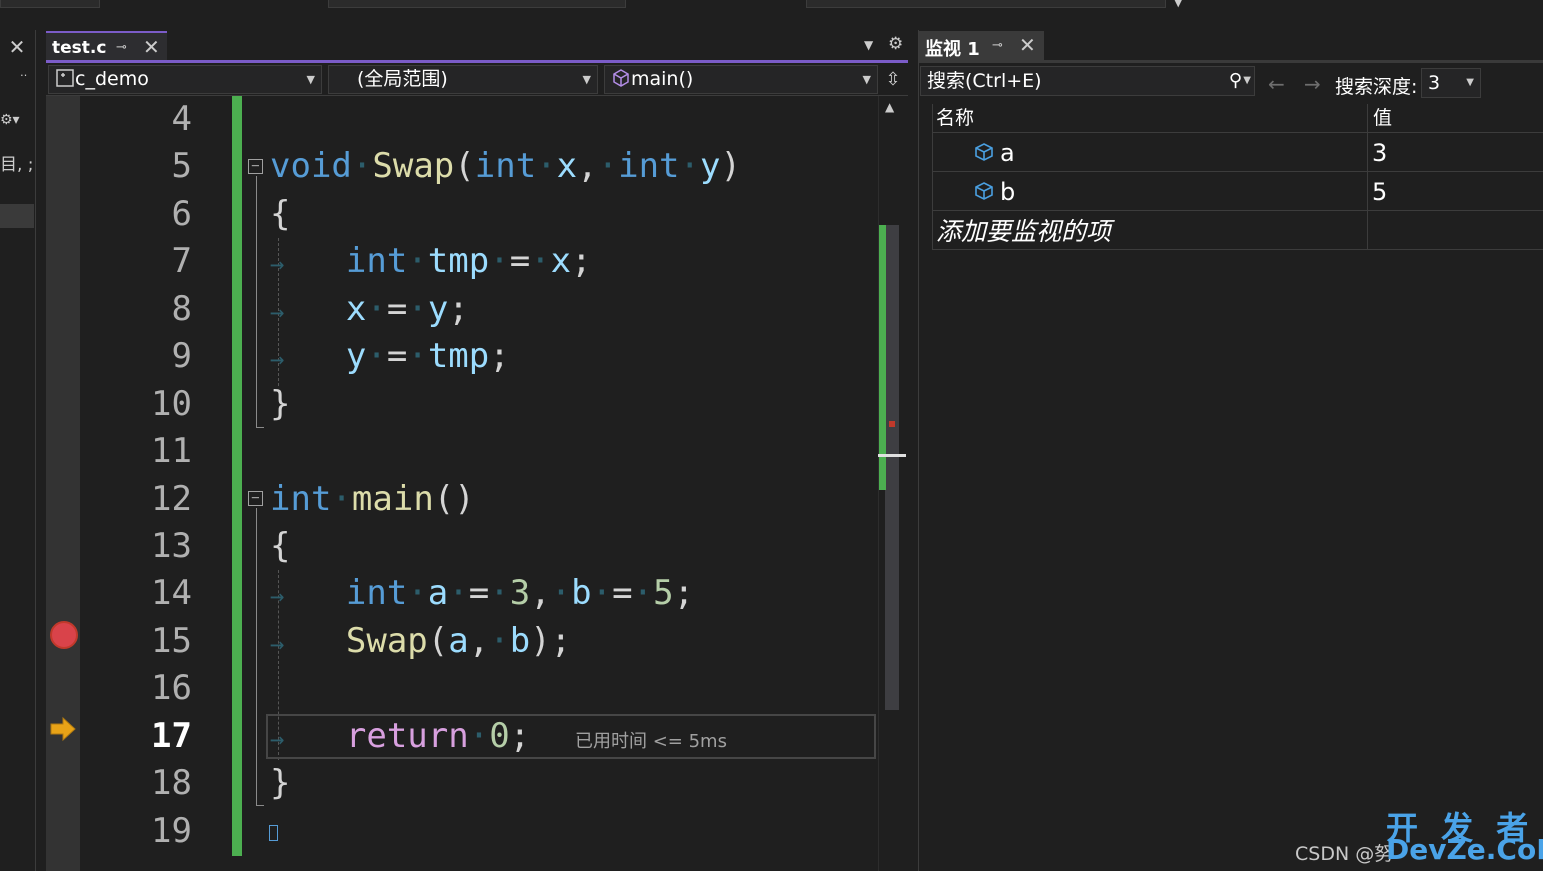 The width and height of the screenshot is (1543, 871). I want to click on toolbar-box-right, so click(986, 4).